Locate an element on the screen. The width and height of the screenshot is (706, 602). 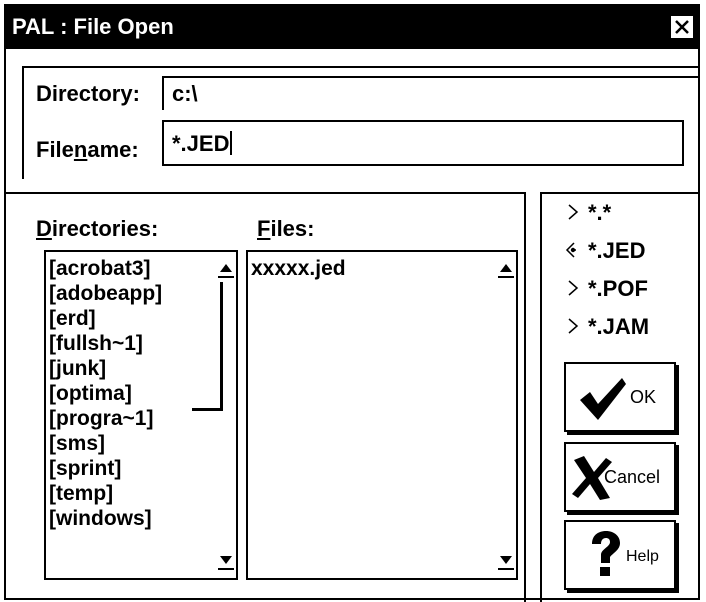
filename-label: Filename: is located at coordinates (87, 150).